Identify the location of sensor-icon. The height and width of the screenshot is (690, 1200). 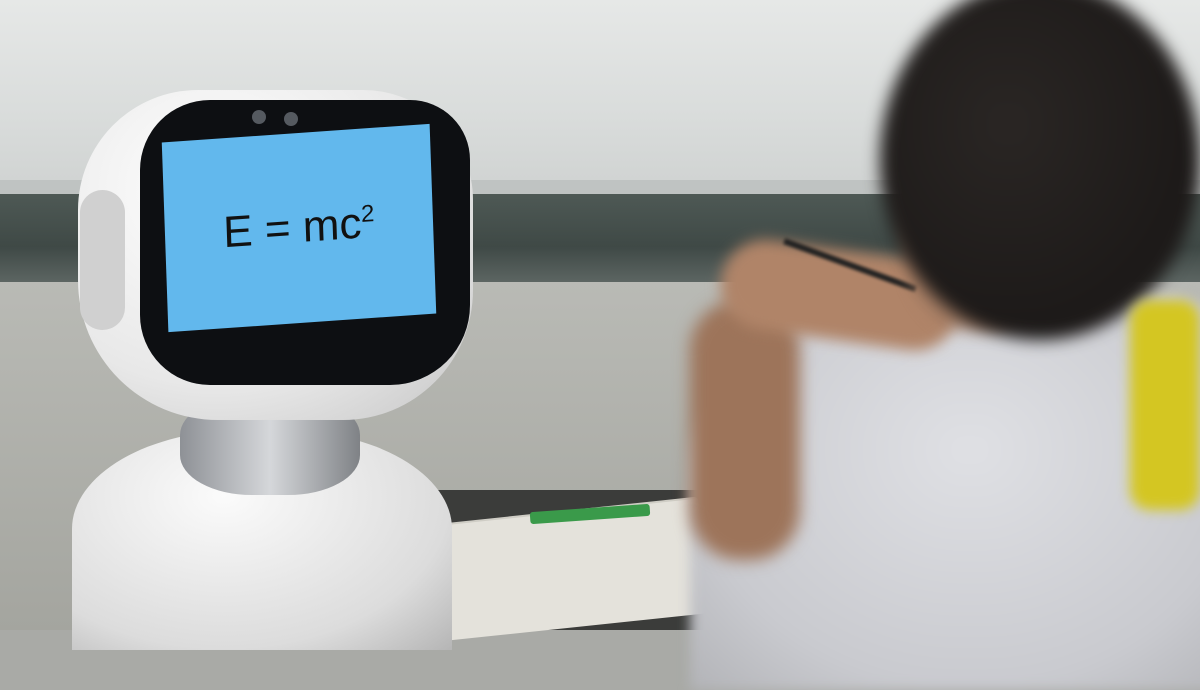
(291, 119).